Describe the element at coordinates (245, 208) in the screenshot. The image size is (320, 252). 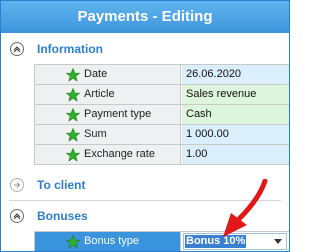
I see `annotation-arrow-icon` at that location.